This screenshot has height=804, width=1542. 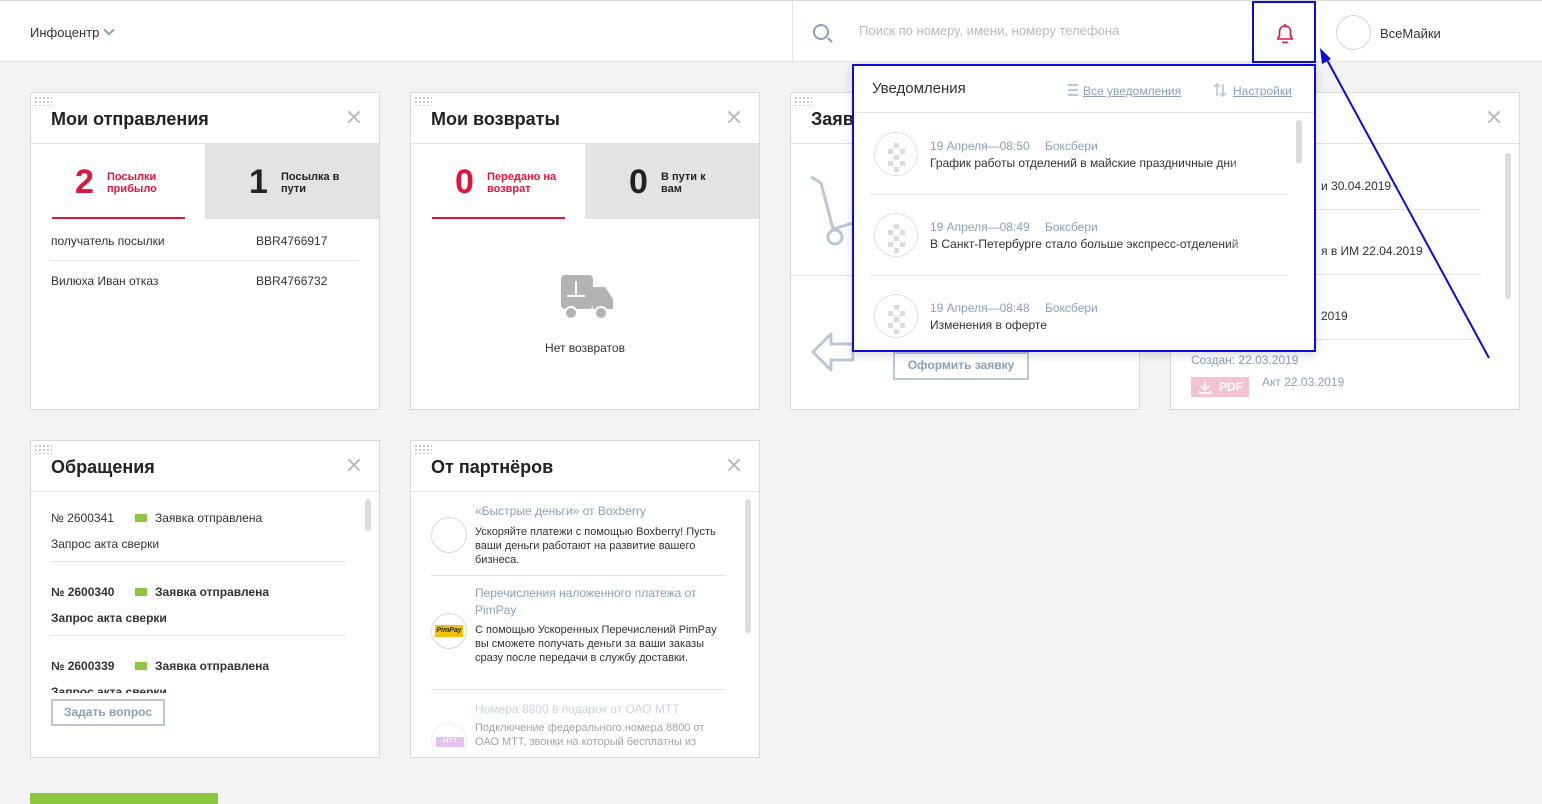 I want to click on notifications-bell-button, so click(x=1284, y=32).